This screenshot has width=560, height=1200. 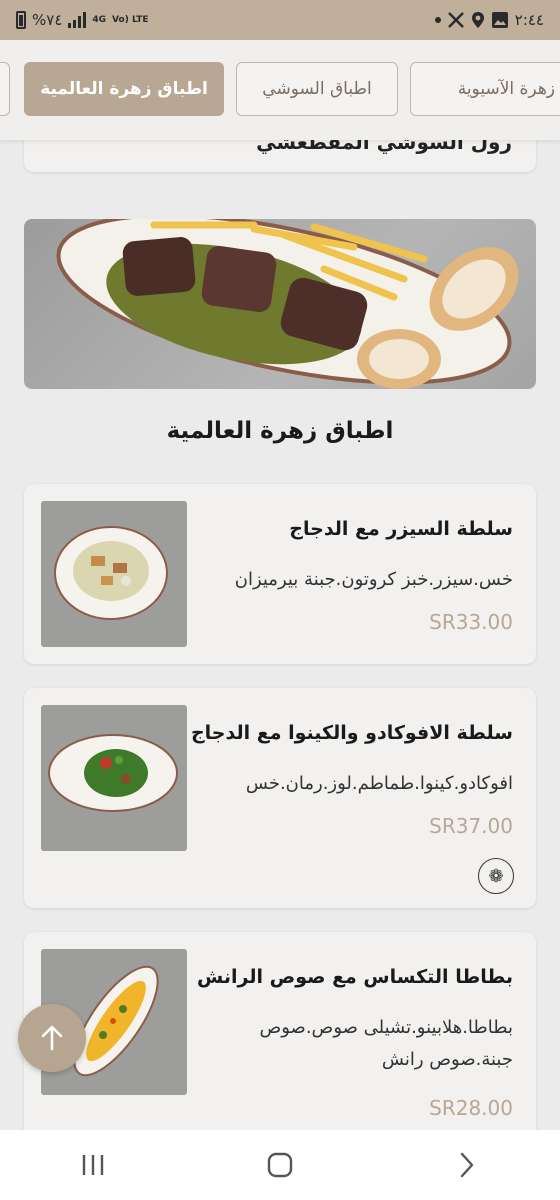 What do you see at coordinates (471, 622) in the screenshot?
I see `item-price: SR33.00` at bounding box center [471, 622].